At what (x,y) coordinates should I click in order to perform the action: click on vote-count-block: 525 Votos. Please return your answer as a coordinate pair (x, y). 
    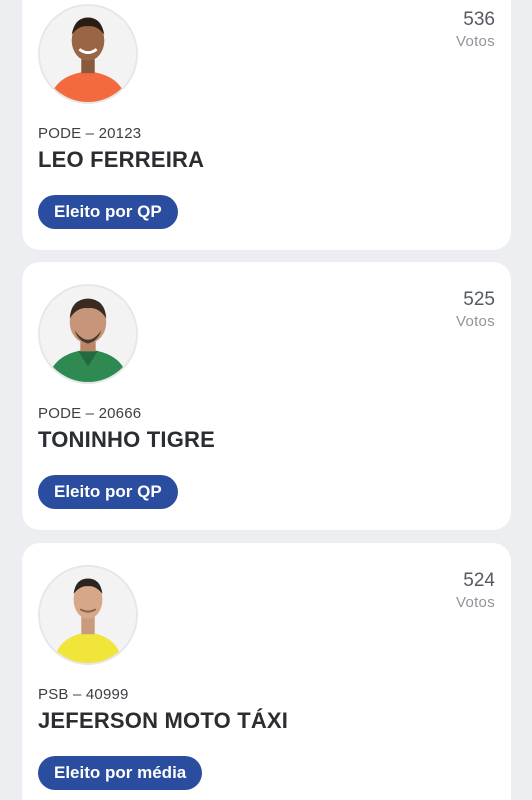
    Looking at the image, I should click on (475, 310).